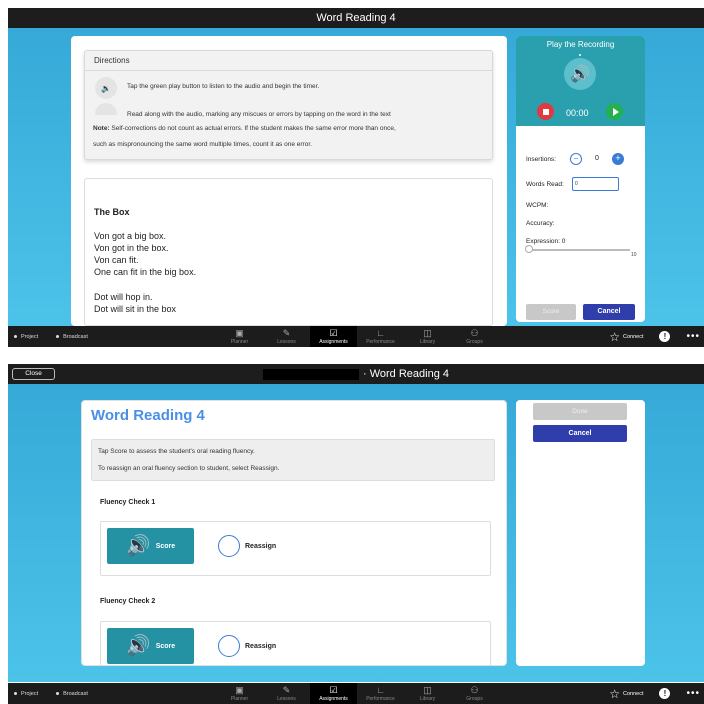  Describe the element at coordinates (405, 374) in the screenshot. I see `window-title: · Word Reading 4` at that location.